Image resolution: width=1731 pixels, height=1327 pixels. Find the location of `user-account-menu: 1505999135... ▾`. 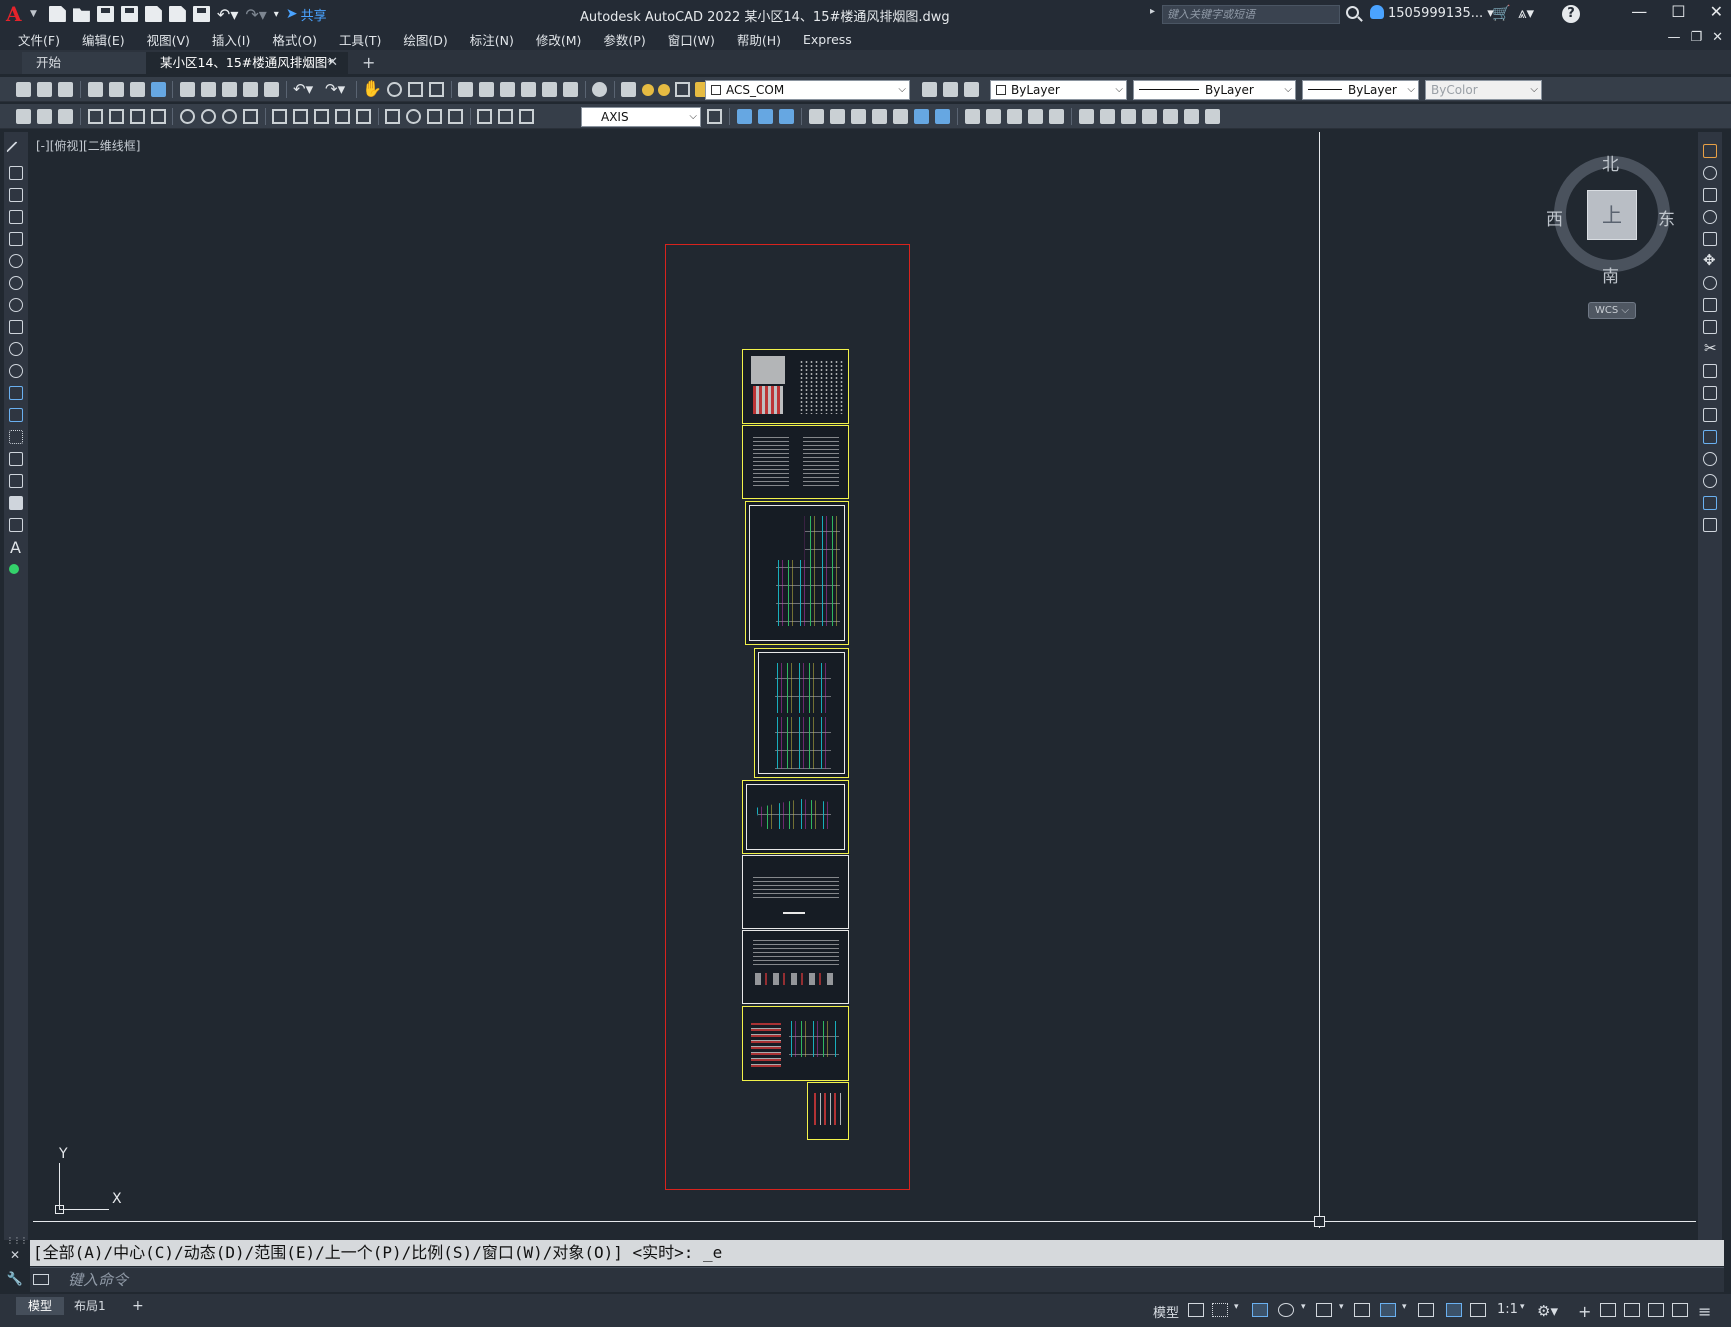

user-account-menu: 1505999135... ▾ is located at coordinates (1432, 13).